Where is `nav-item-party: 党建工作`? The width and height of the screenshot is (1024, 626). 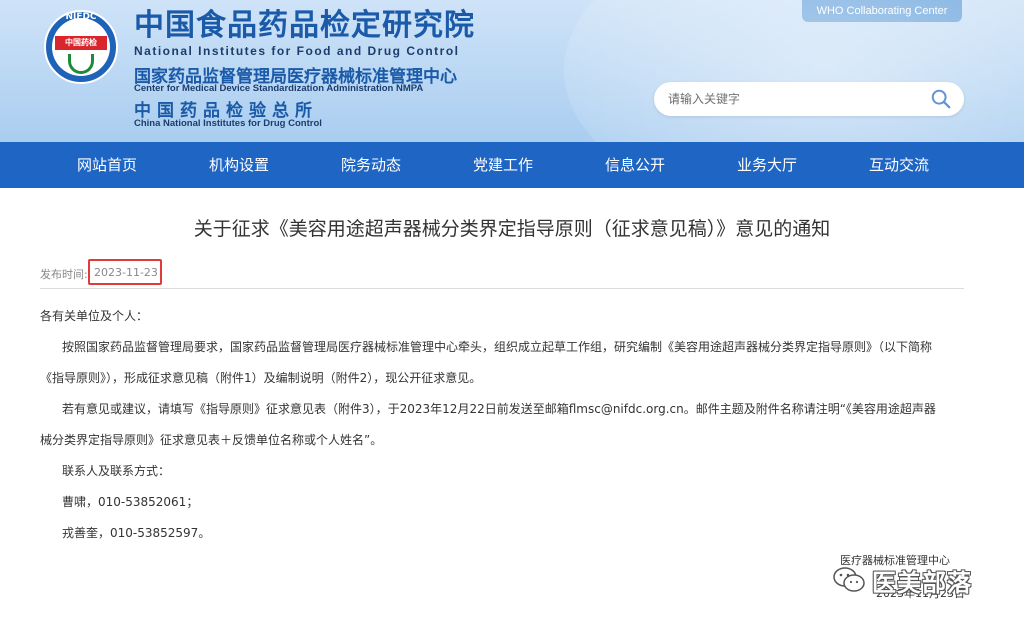 nav-item-party: 党建工作 is located at coordinates (503, 165).